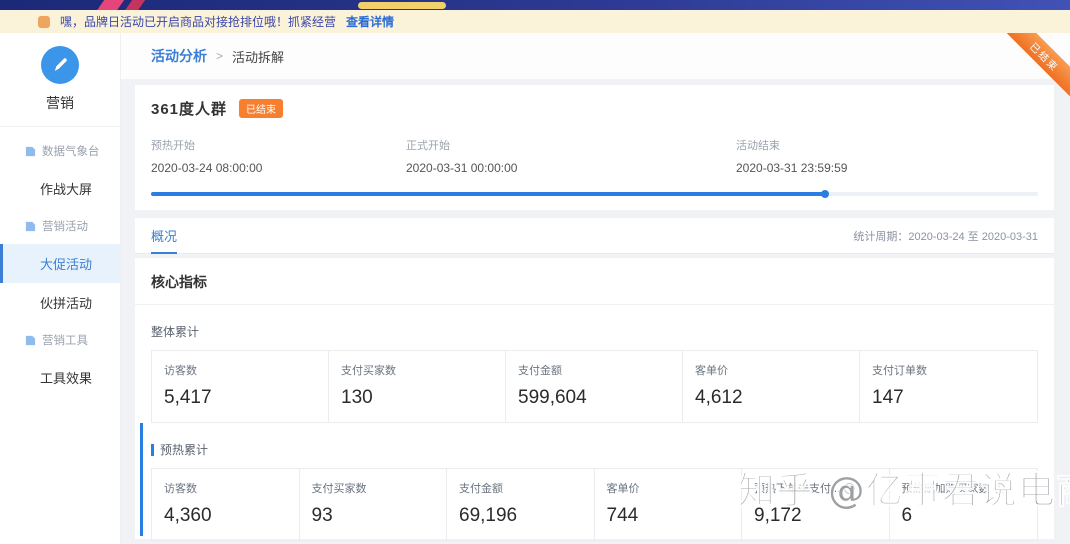 The image size is (1070, 544). I want to click on activity-progress-bar, so click(594, 194).